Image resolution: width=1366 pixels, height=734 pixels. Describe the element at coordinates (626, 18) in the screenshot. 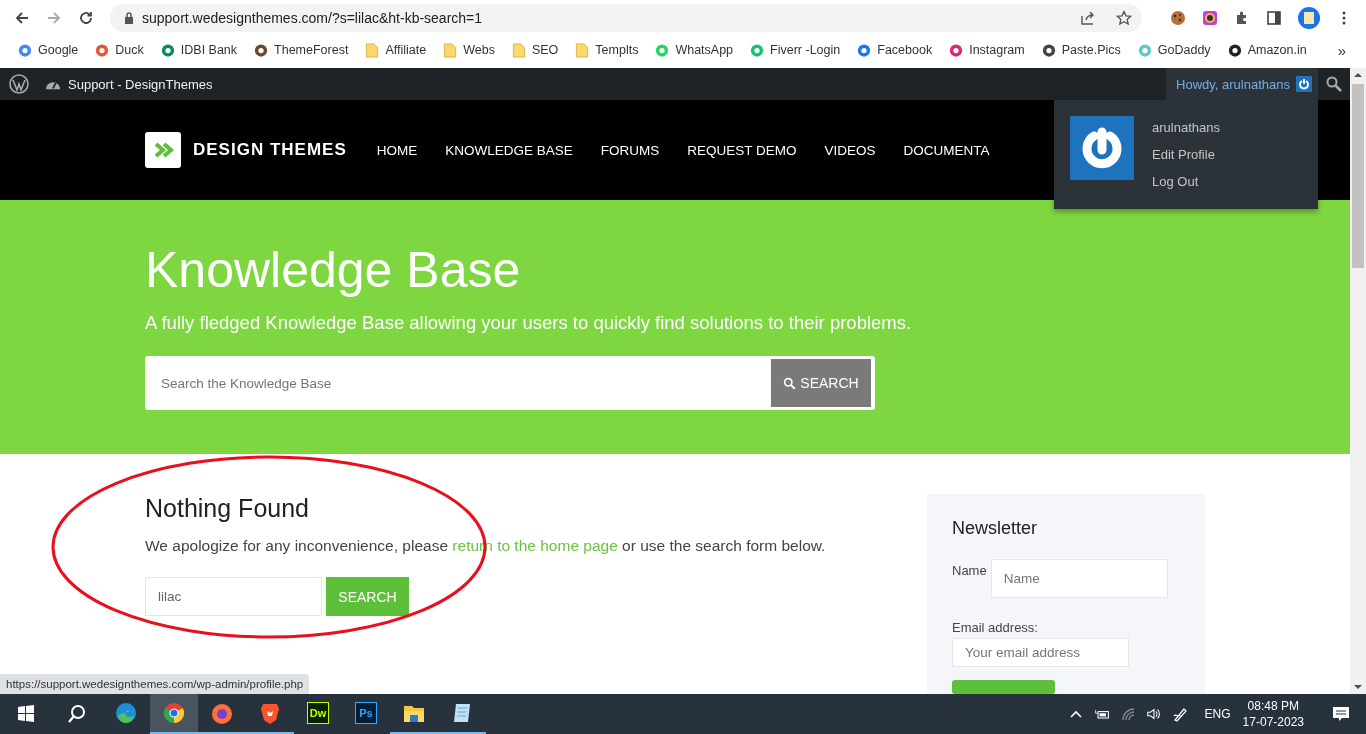

I see `address-bar: support.wedesignthemes.com/?s=lilac&ht-kb-search=1` at that location.